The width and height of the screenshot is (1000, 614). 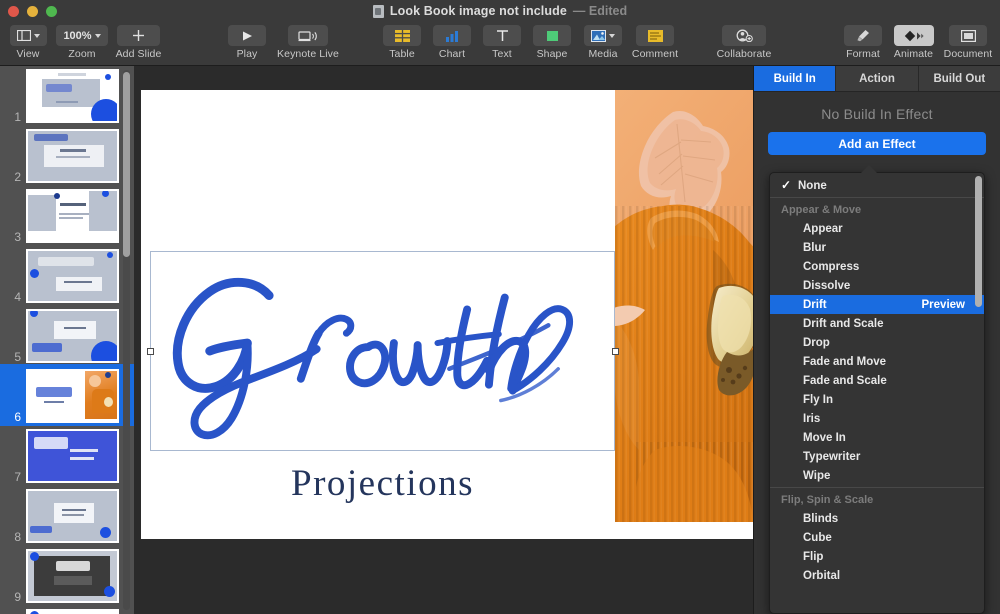 I want to click on slide-photo-orange-sweater, so click(x=687, y=306).